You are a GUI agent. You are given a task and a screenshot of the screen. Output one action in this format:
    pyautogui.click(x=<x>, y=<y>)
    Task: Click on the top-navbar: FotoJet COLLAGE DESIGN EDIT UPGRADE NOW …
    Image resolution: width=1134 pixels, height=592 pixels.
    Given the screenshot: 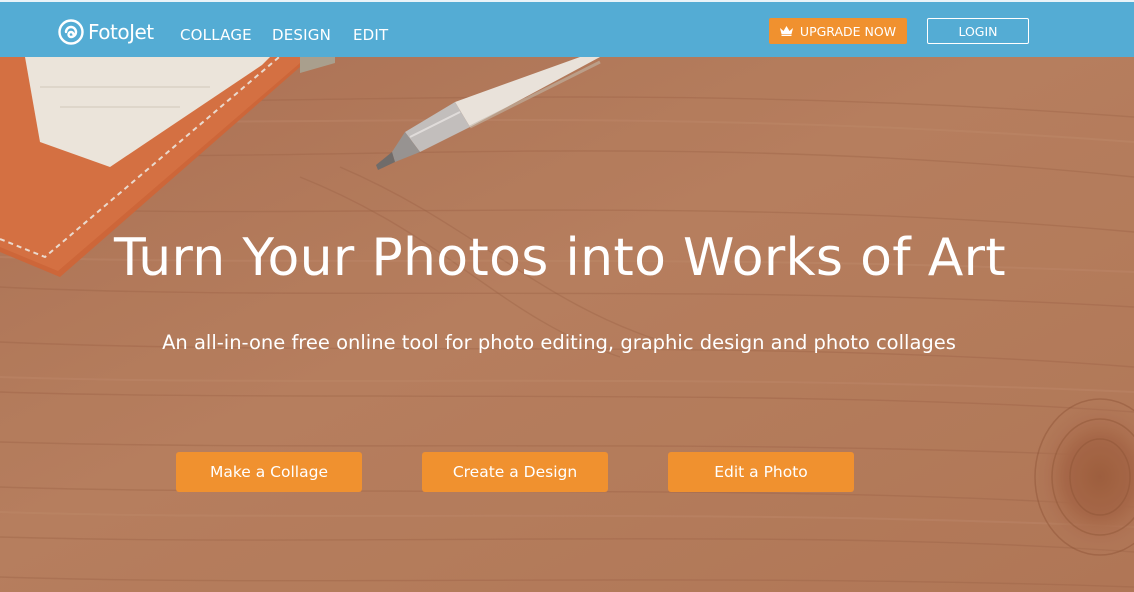 What is the action you would take?
    pyautogui.click(x=567, y=28)
    